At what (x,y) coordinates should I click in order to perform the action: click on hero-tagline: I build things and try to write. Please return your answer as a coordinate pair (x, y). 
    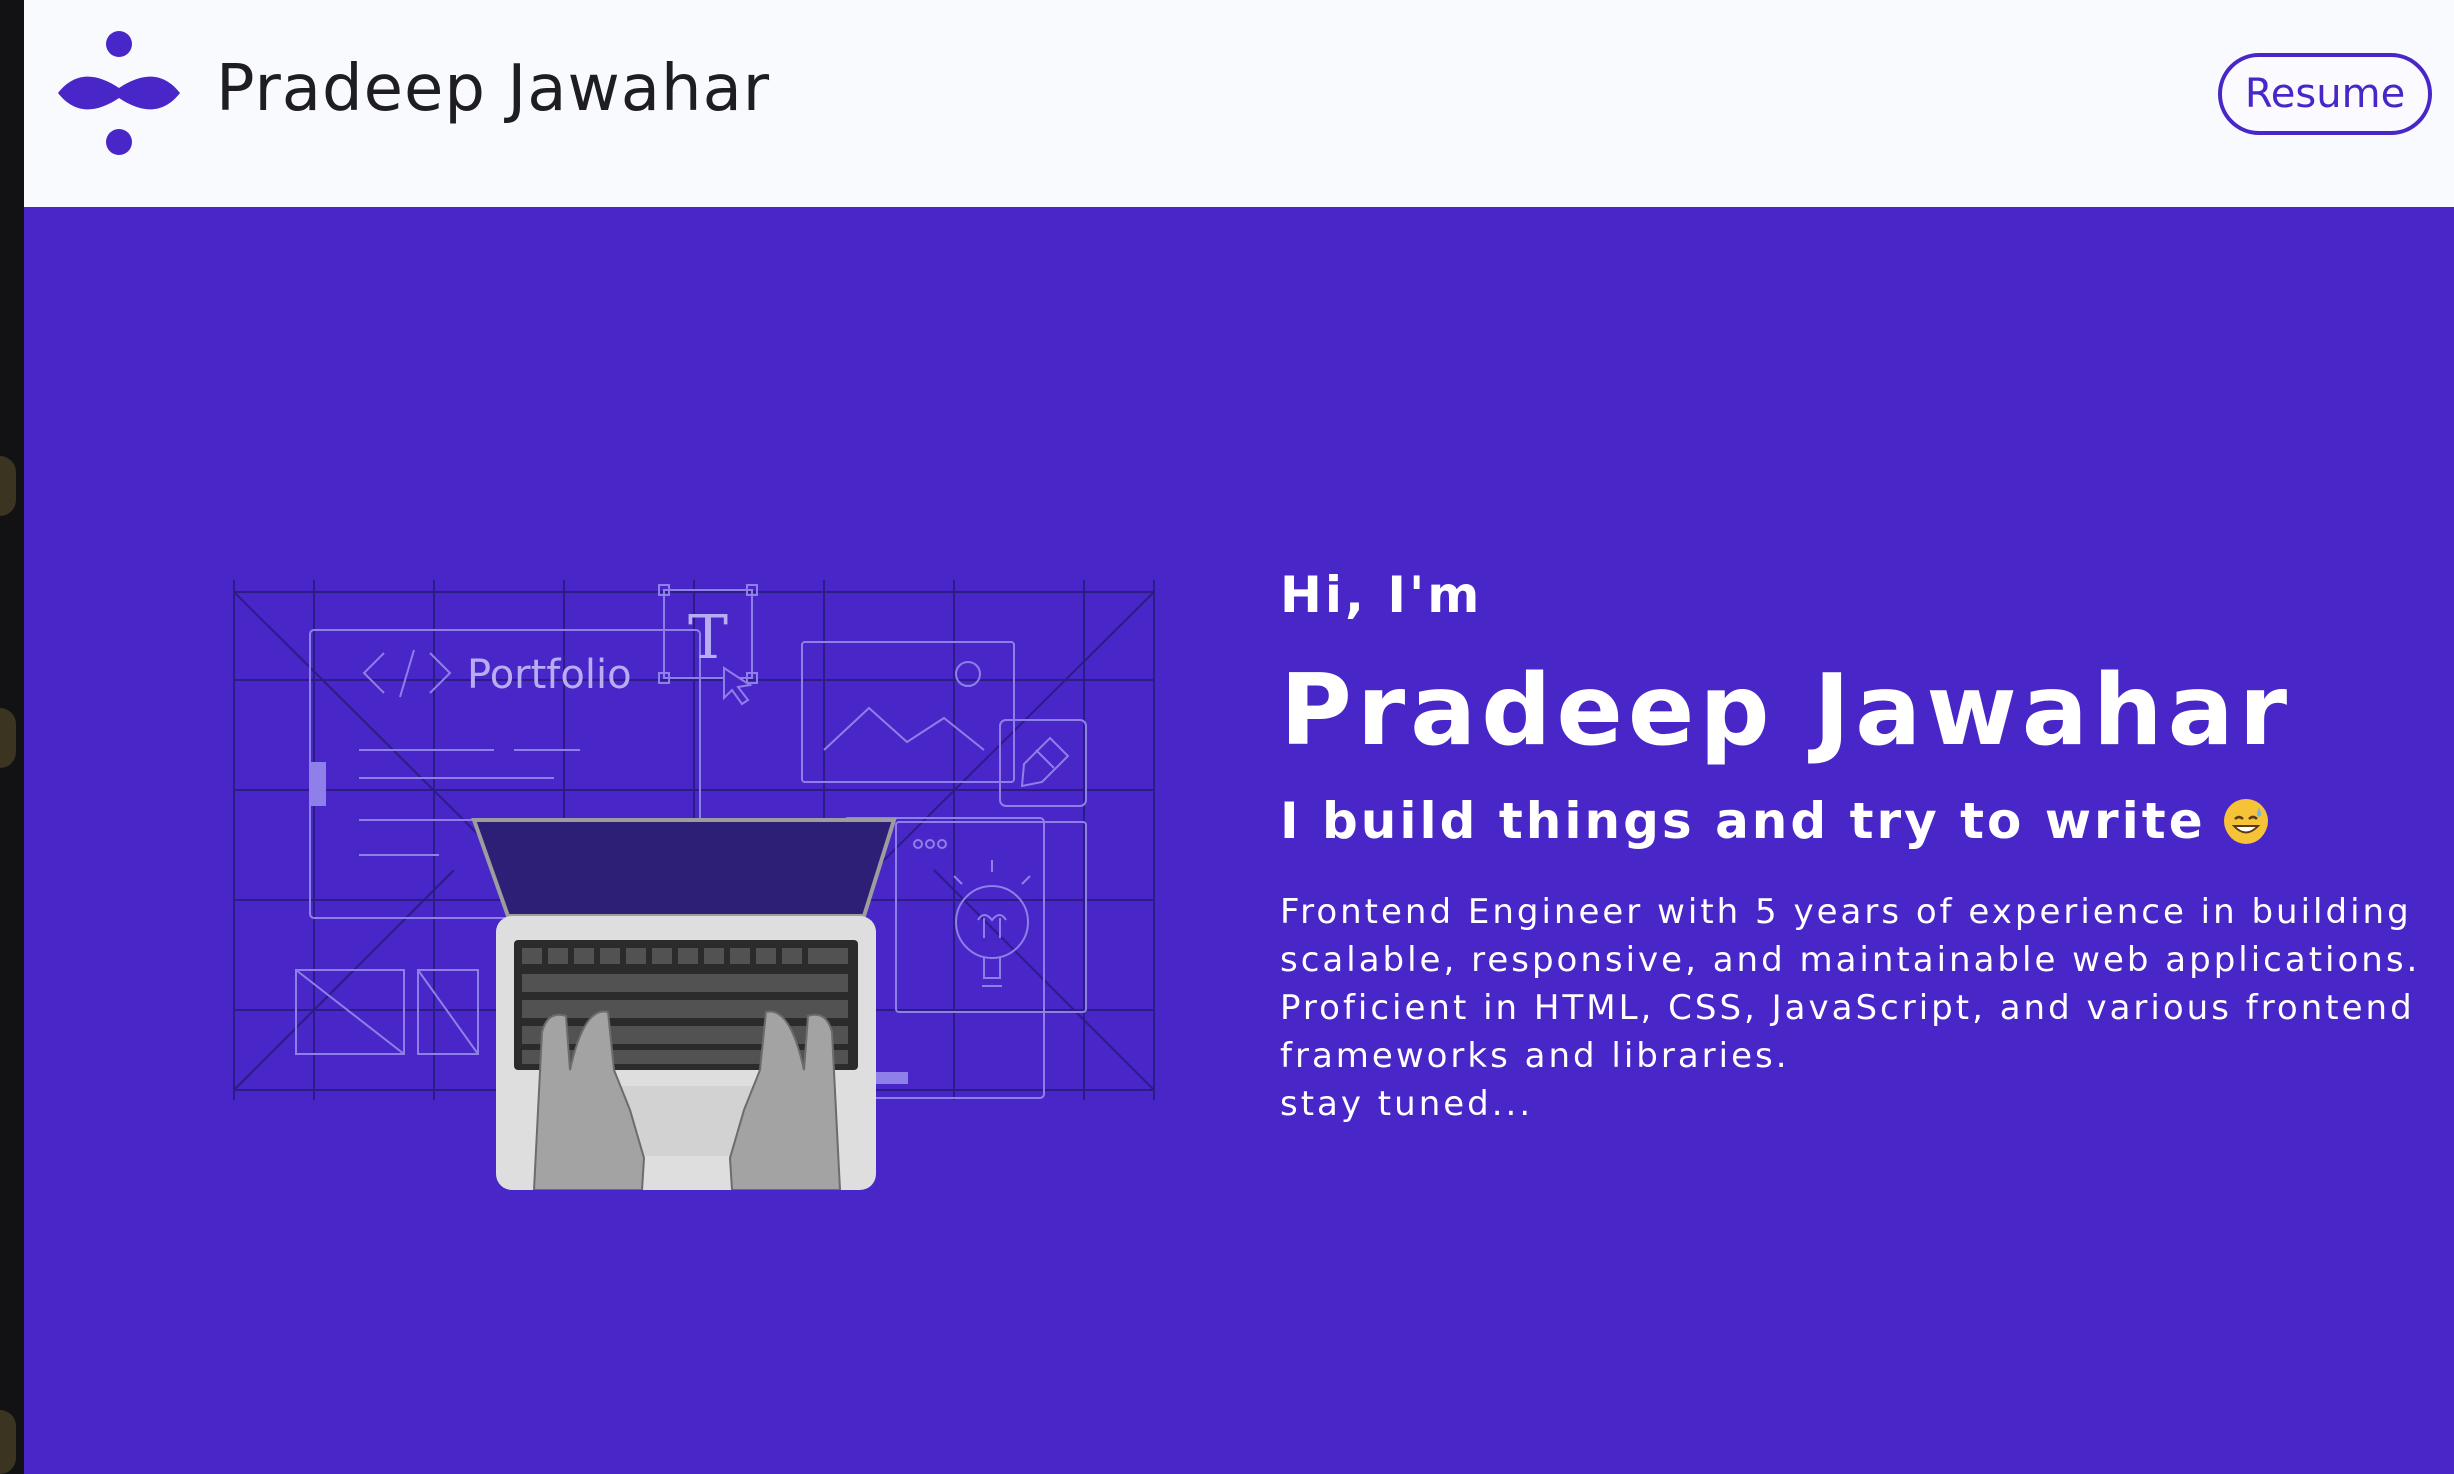
    Looking at the image, I should click on (1774, 821).